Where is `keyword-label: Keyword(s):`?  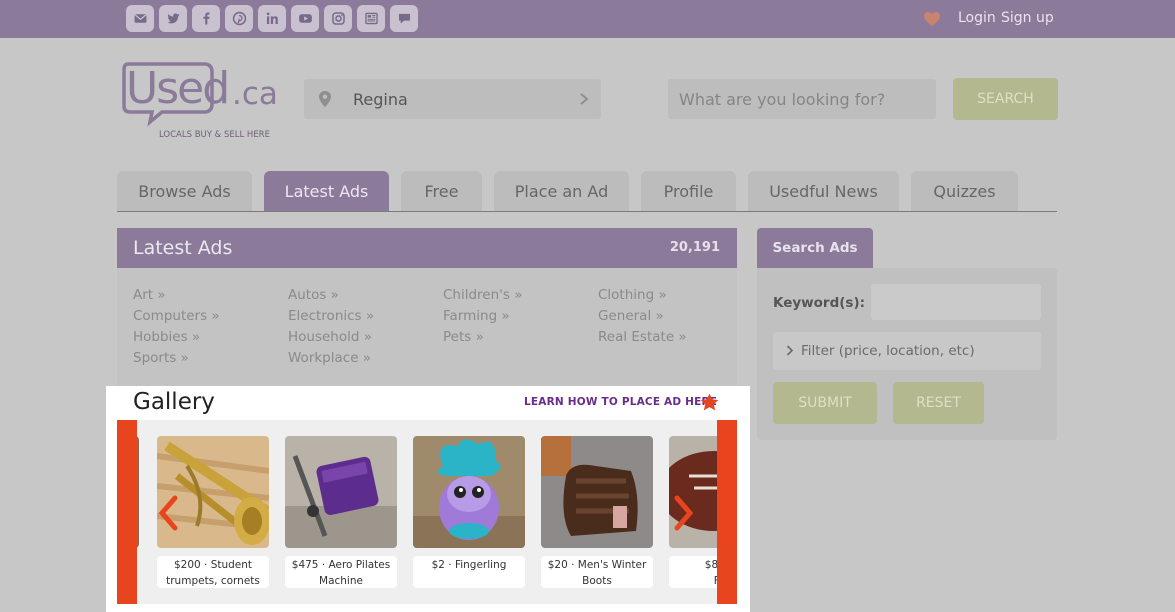 keyword-label: Keyword(s): is located at coordinates (819, 303).